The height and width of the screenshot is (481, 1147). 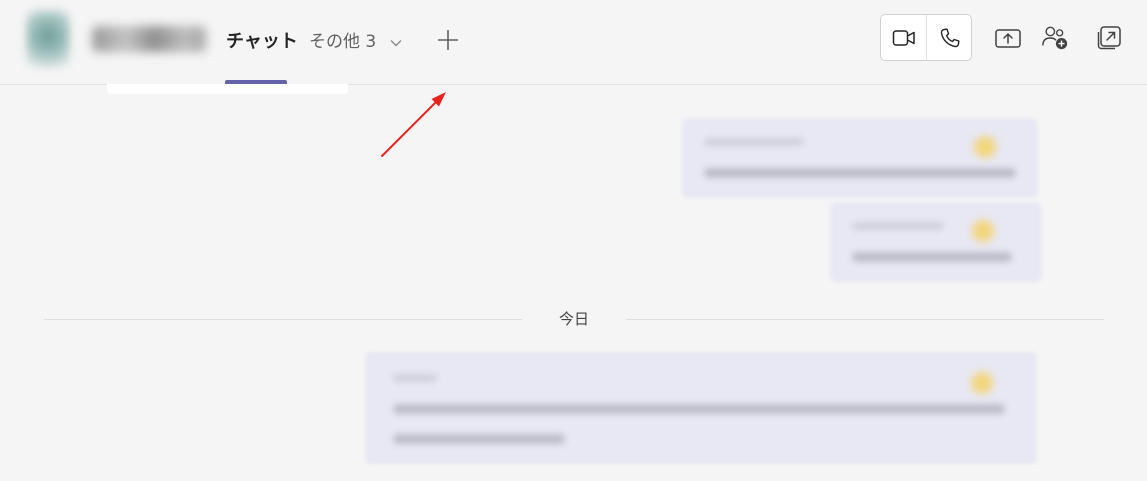 I want to click on chat-name-redacted, so click(x=149, y=39).